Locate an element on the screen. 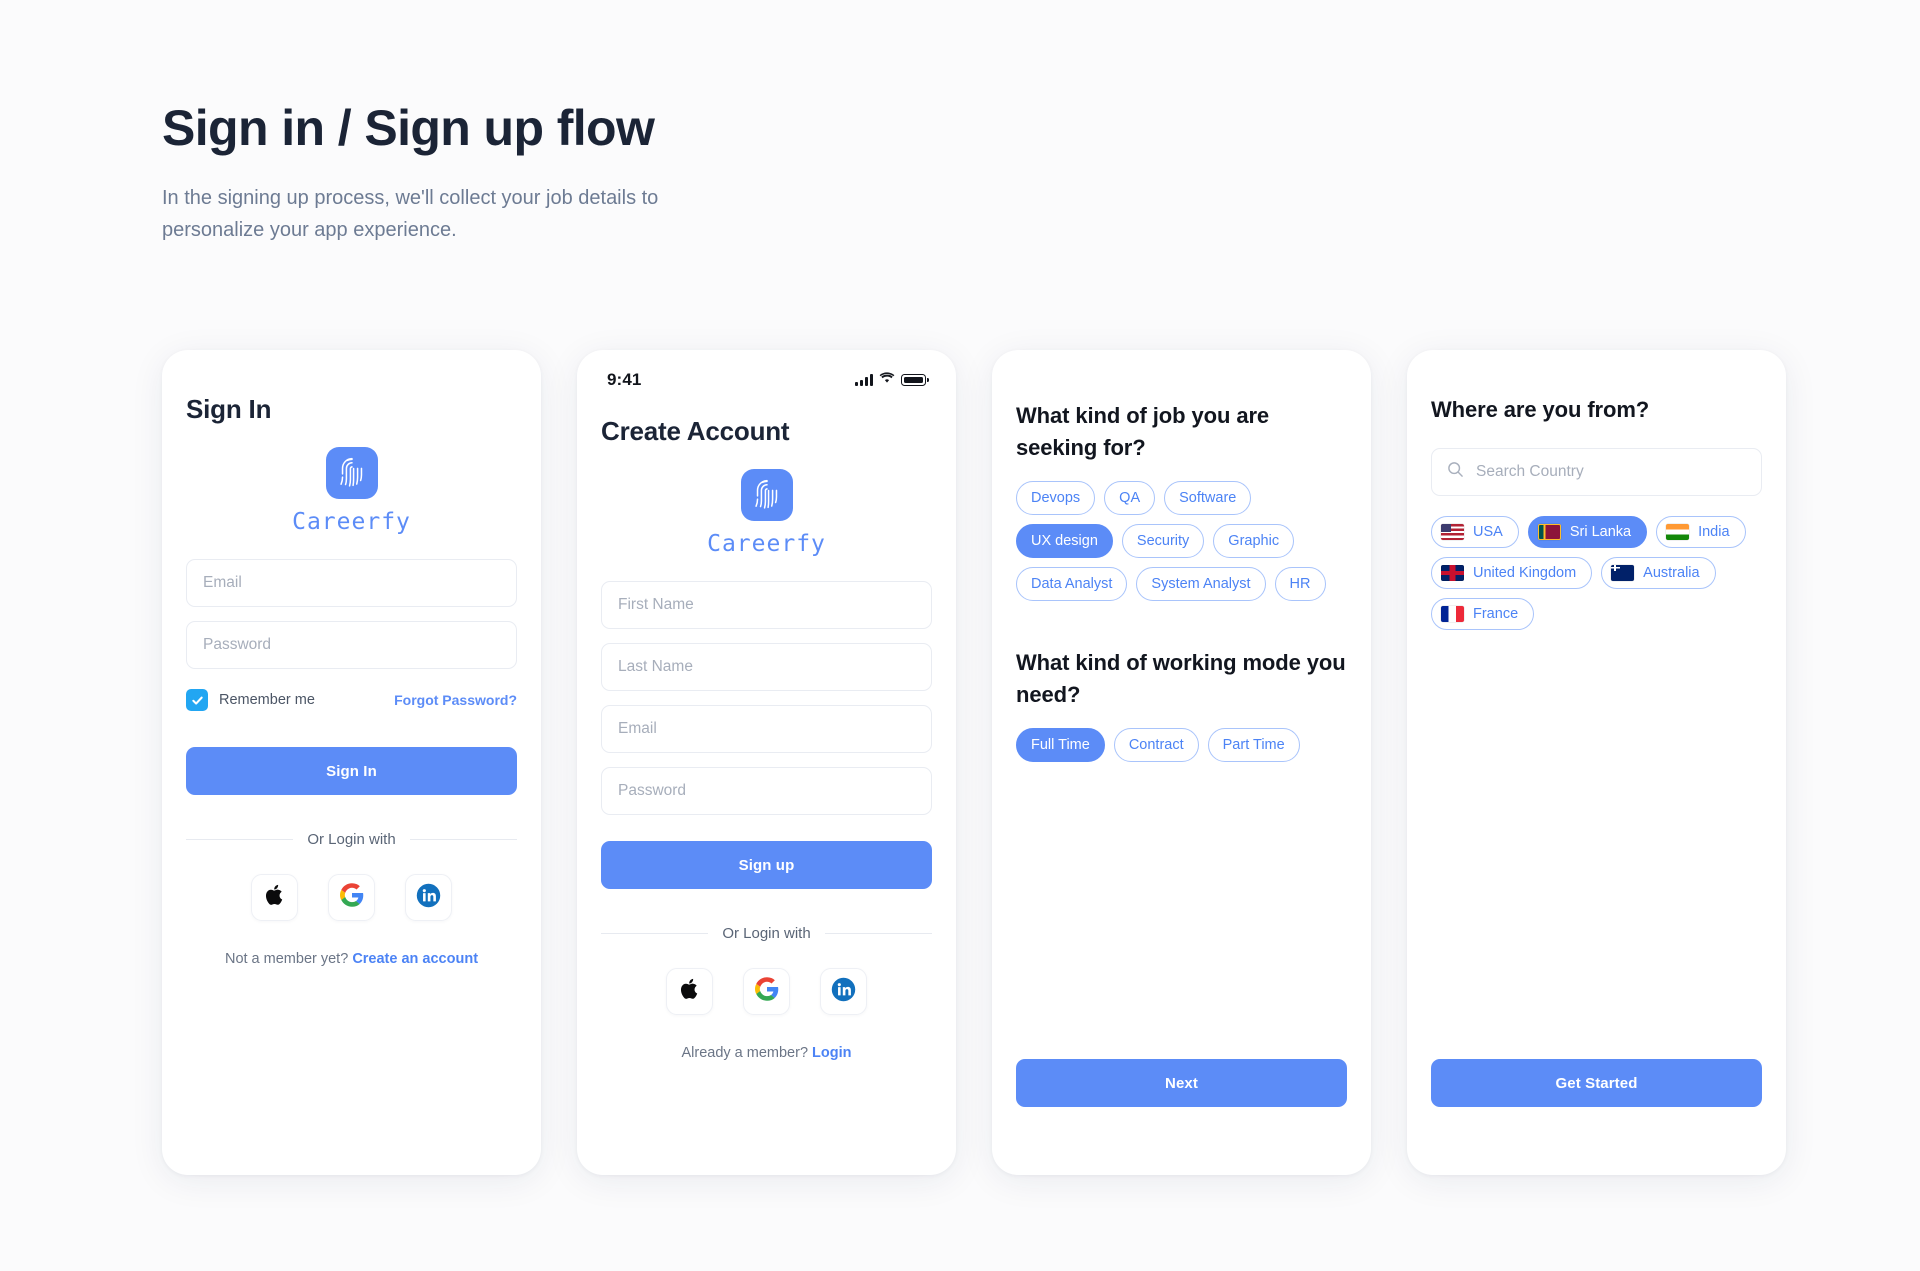 The height and width of the screenshot is (1271, 1920). login-prompt: Already a member? Login is located at coordinates (766, 1053).